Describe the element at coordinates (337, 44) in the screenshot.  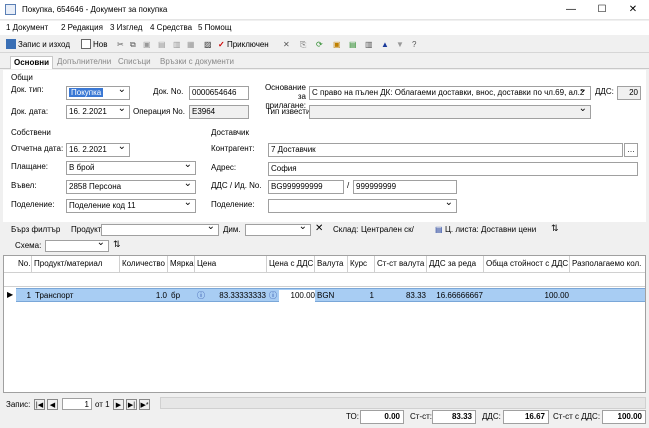
I see `attach-icon: ▣` at that location.